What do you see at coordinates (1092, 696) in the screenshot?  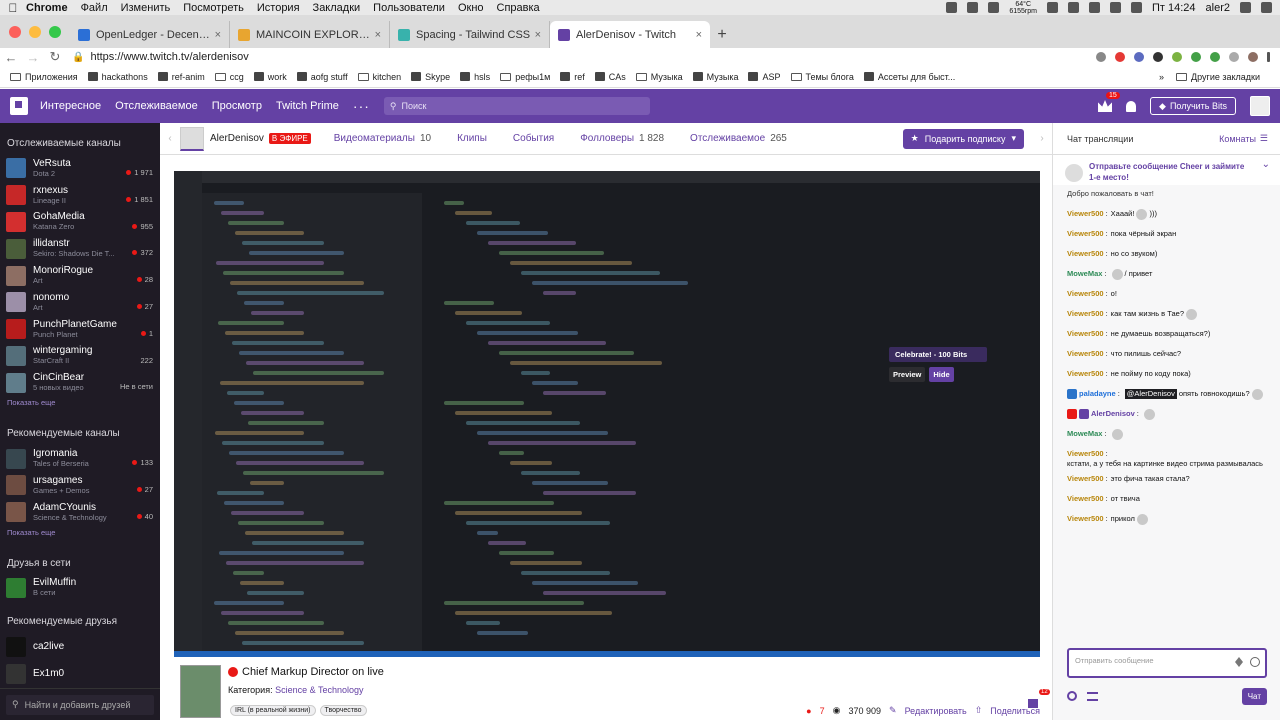 I see `viewer-list-icon` at bounding box center [1092, 696].